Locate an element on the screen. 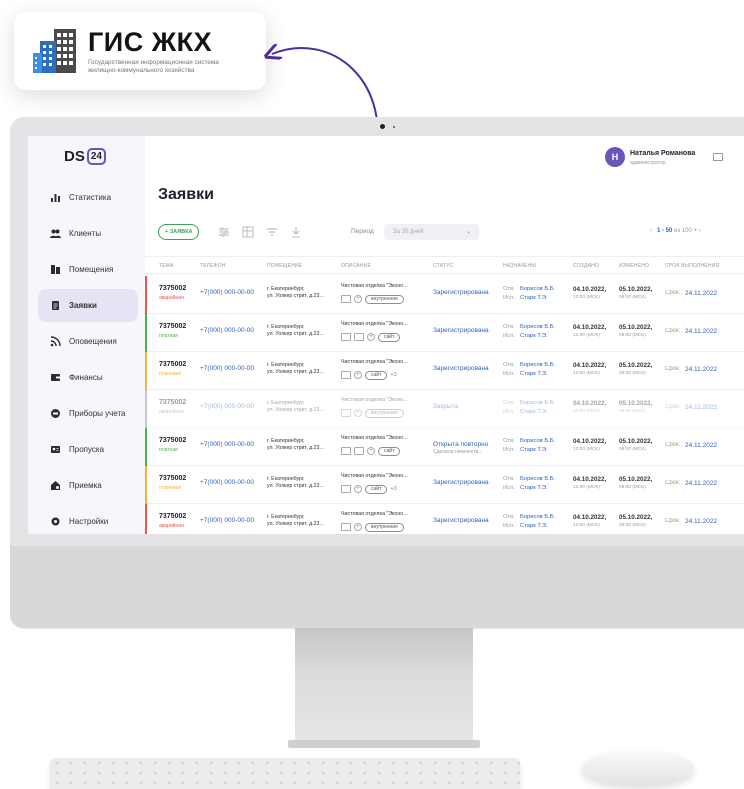 Image resolution: width=744 pixels, height=789 pixels. sidebar-item-0: Статистика is located at coordinates (88, 197).